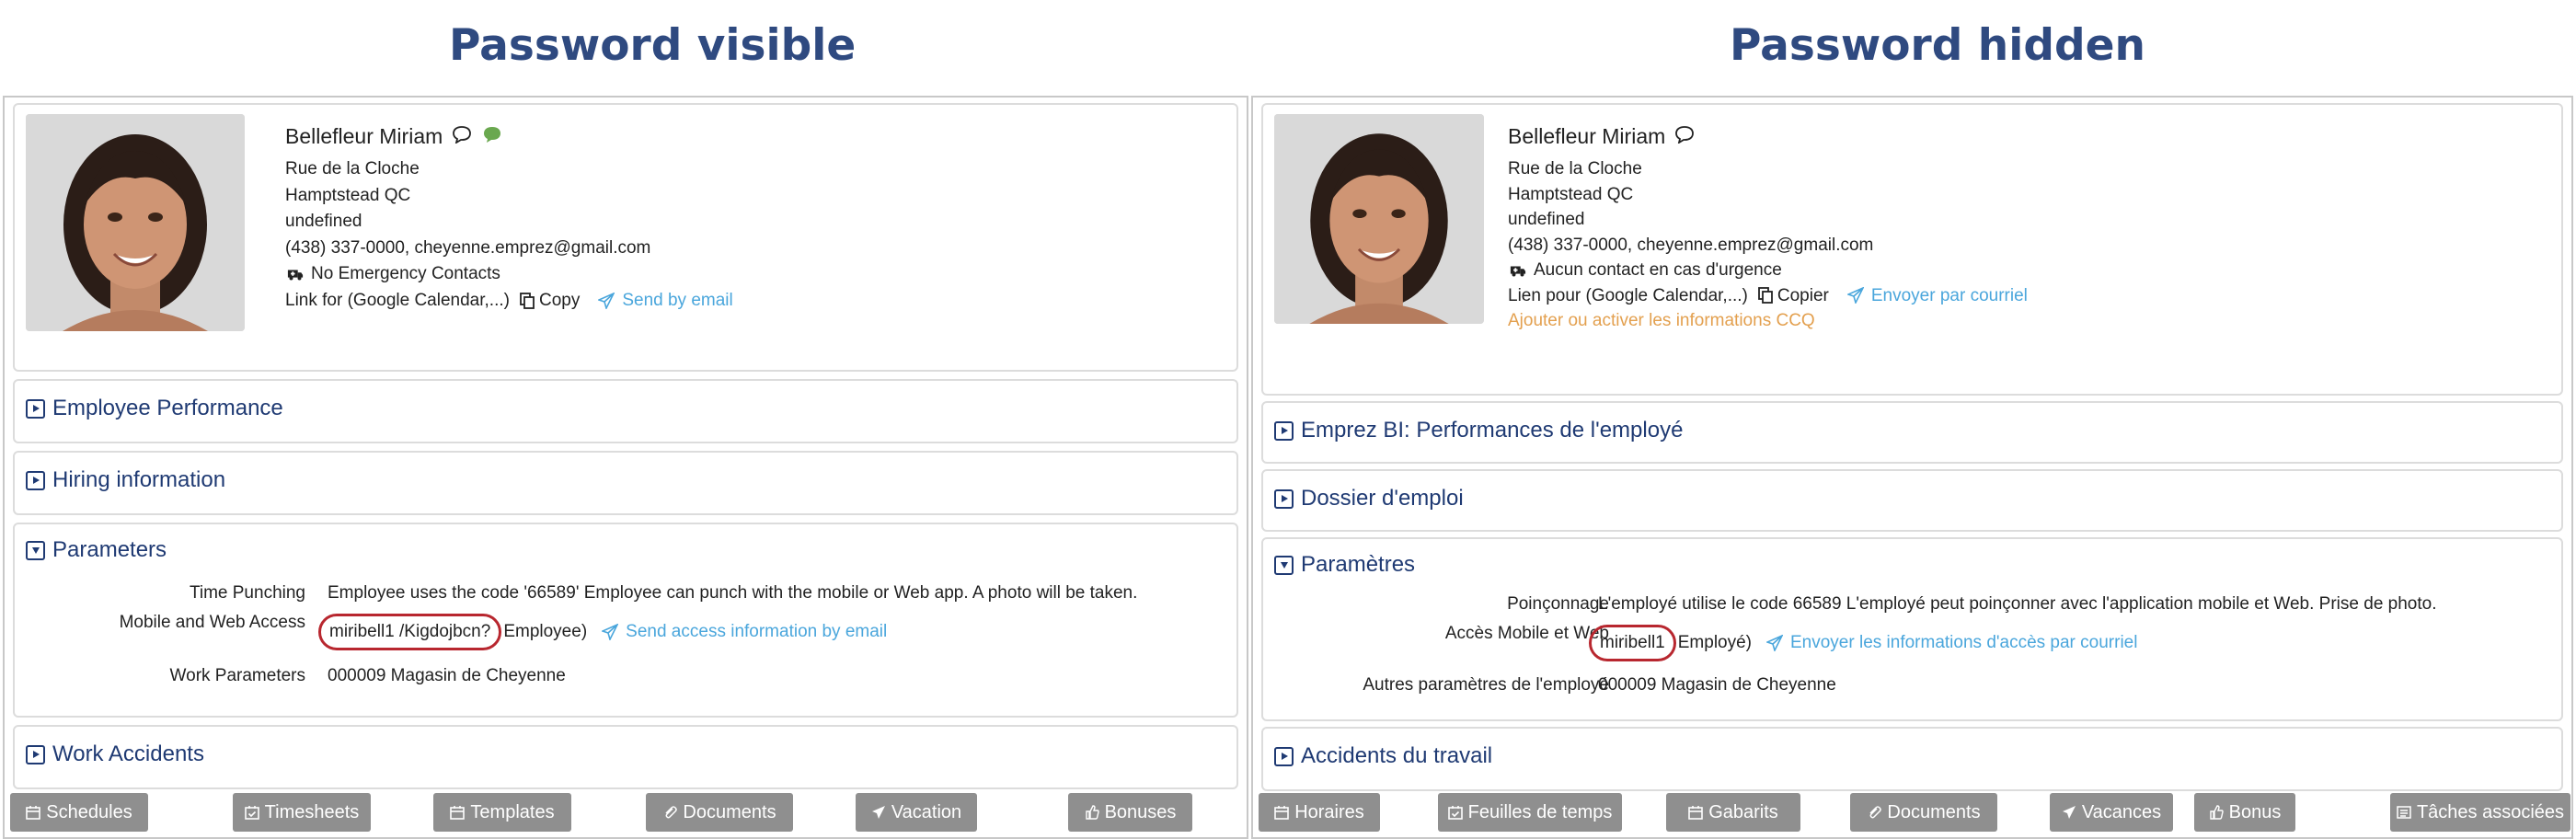 The image size is (2576, 839). I want to click on vacation-button: Vacances, so click(2111, 812).